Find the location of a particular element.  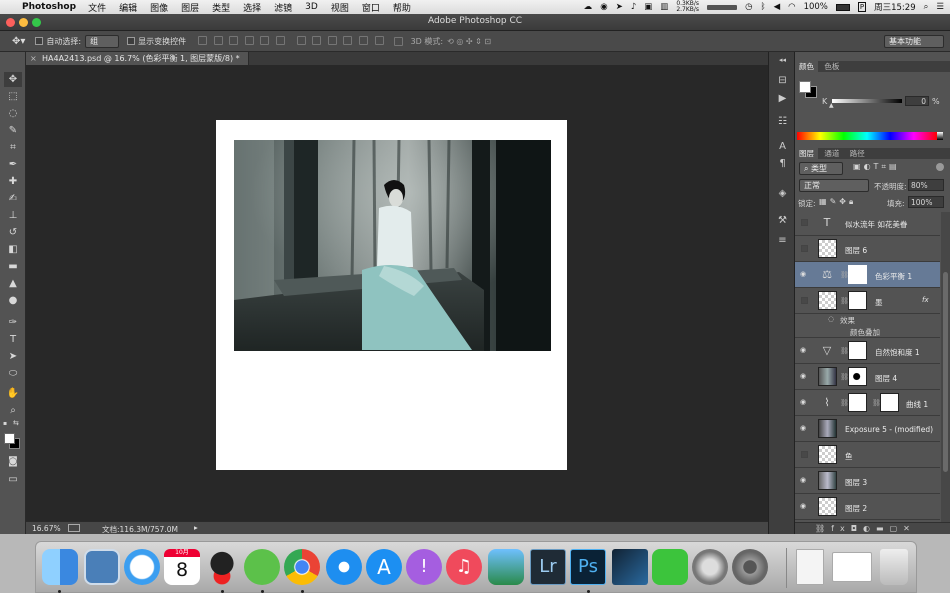

close-tab-icon: × is located at coordinates (33, 58).